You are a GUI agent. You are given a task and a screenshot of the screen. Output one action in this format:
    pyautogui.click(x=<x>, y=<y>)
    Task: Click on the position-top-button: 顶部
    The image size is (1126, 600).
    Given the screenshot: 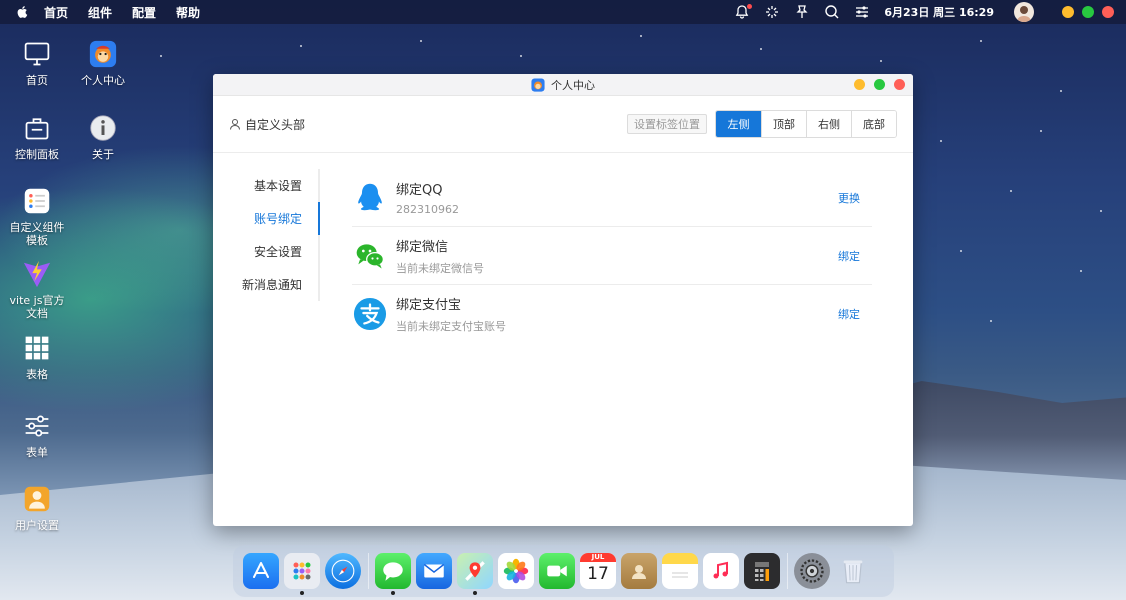 What is the action you would take?
    pyautogui.click(x=783, y=124)
    